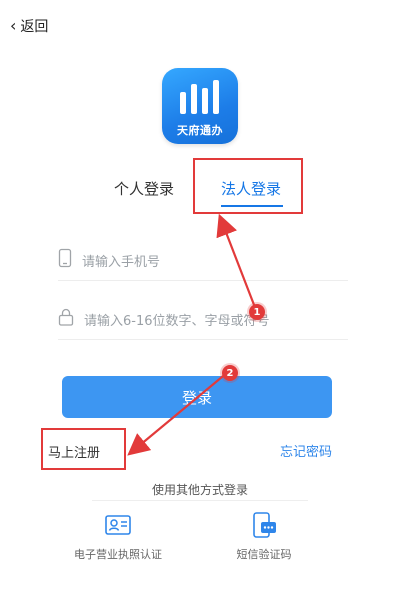  I want to click on phone-icon, so click(65, 260).